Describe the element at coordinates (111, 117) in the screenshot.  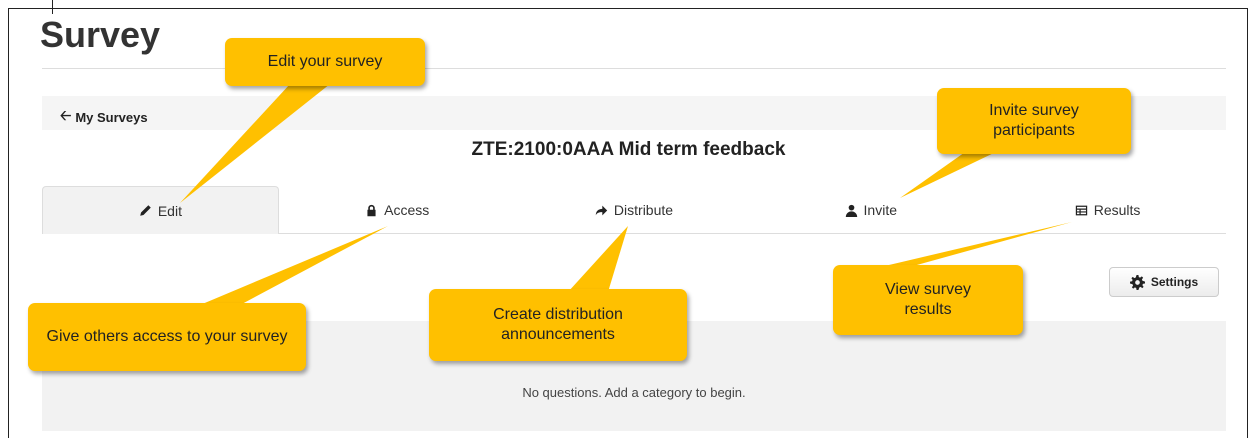
I see `my-surveys-label: My Surveys` at that location.